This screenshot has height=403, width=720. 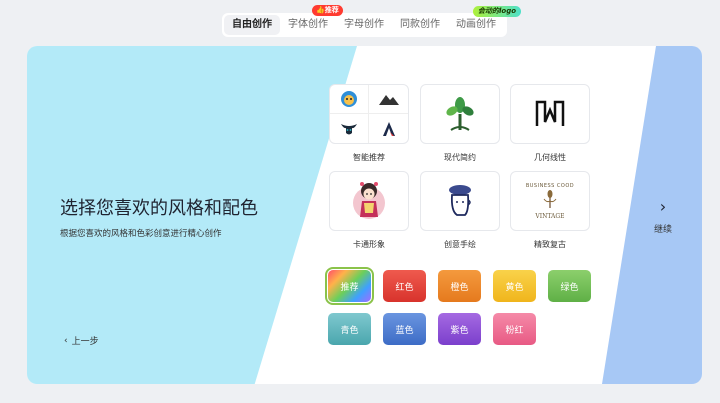 I want to click on color-cyan: 青色, so click(x=349, y=329).